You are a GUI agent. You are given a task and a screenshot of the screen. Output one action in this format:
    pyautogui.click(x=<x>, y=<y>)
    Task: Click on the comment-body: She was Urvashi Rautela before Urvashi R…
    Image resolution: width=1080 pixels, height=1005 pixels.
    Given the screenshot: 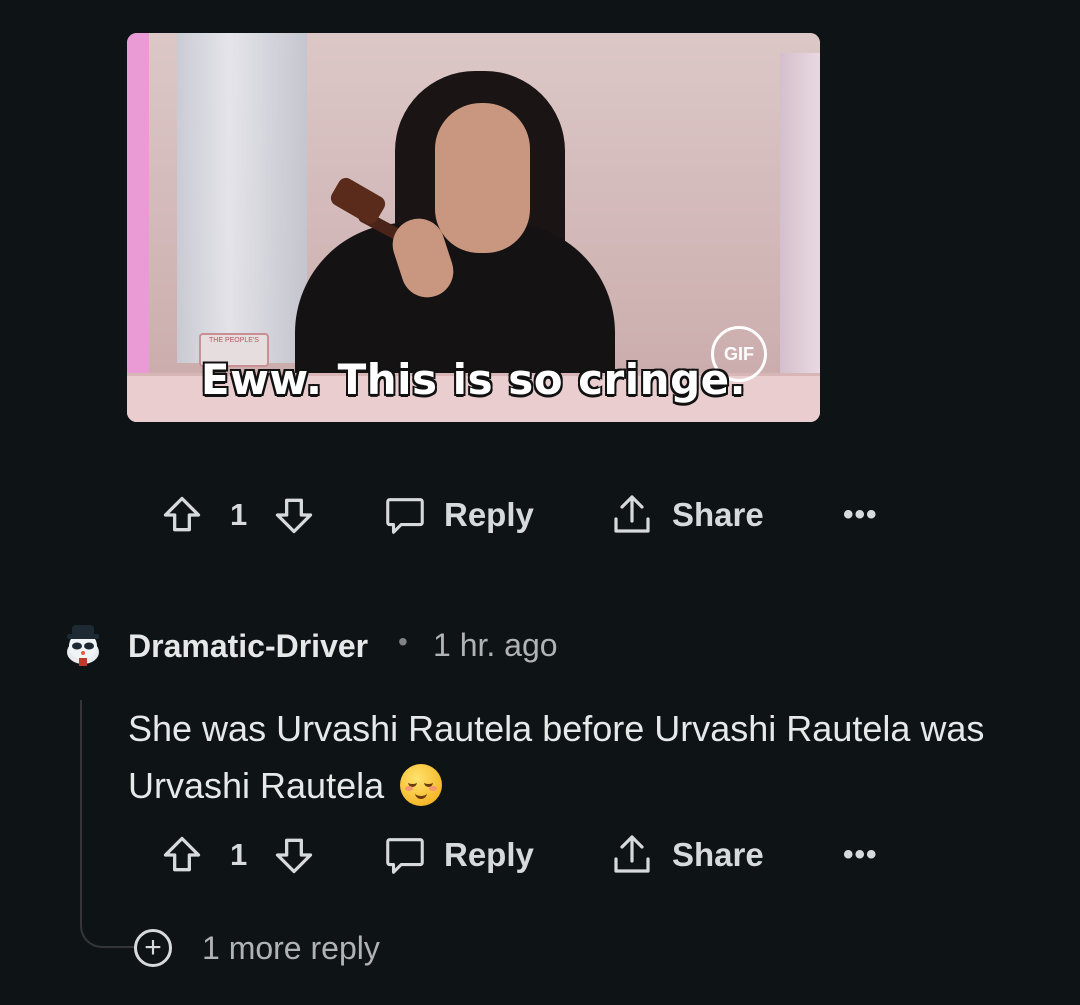 What is the action you would take?
    pyautogui.click(x=578, y=757)
    